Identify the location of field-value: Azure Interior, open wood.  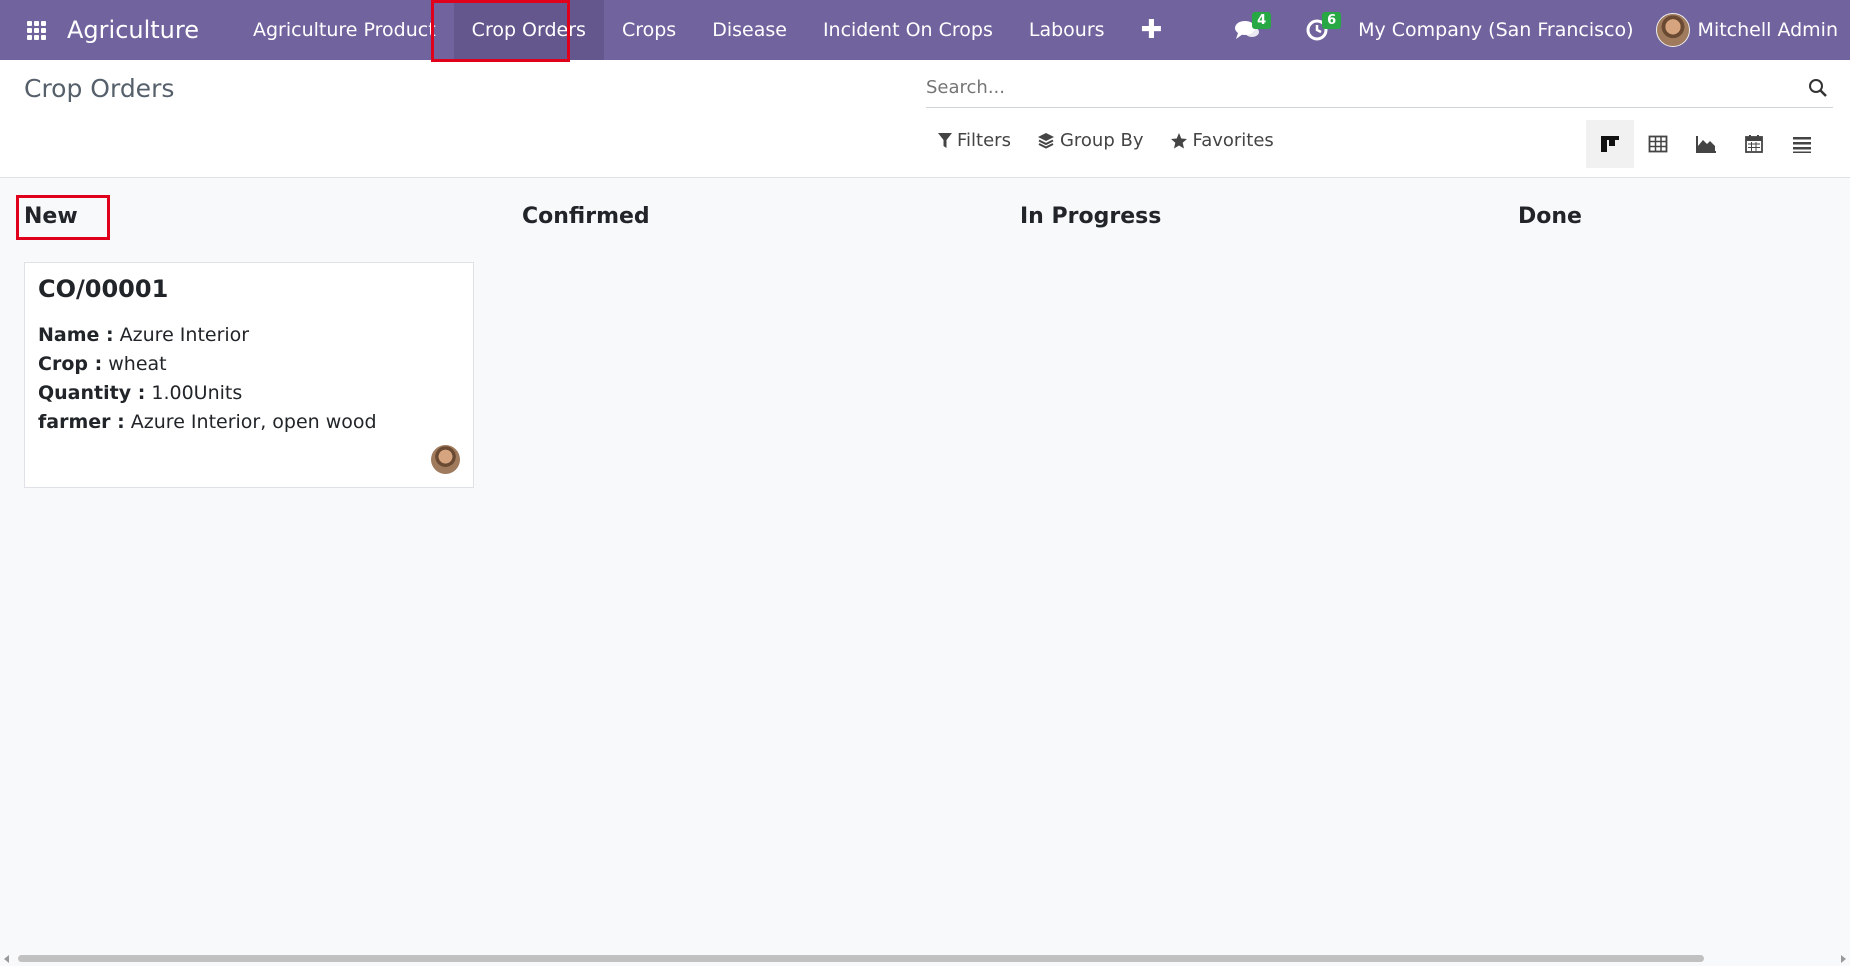
(253, 422).